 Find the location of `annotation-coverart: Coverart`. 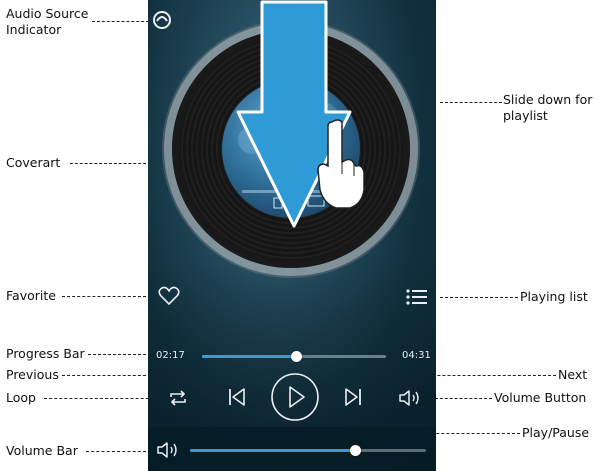

annotation-coverart: Coverart is located at coordinates (33, 162).